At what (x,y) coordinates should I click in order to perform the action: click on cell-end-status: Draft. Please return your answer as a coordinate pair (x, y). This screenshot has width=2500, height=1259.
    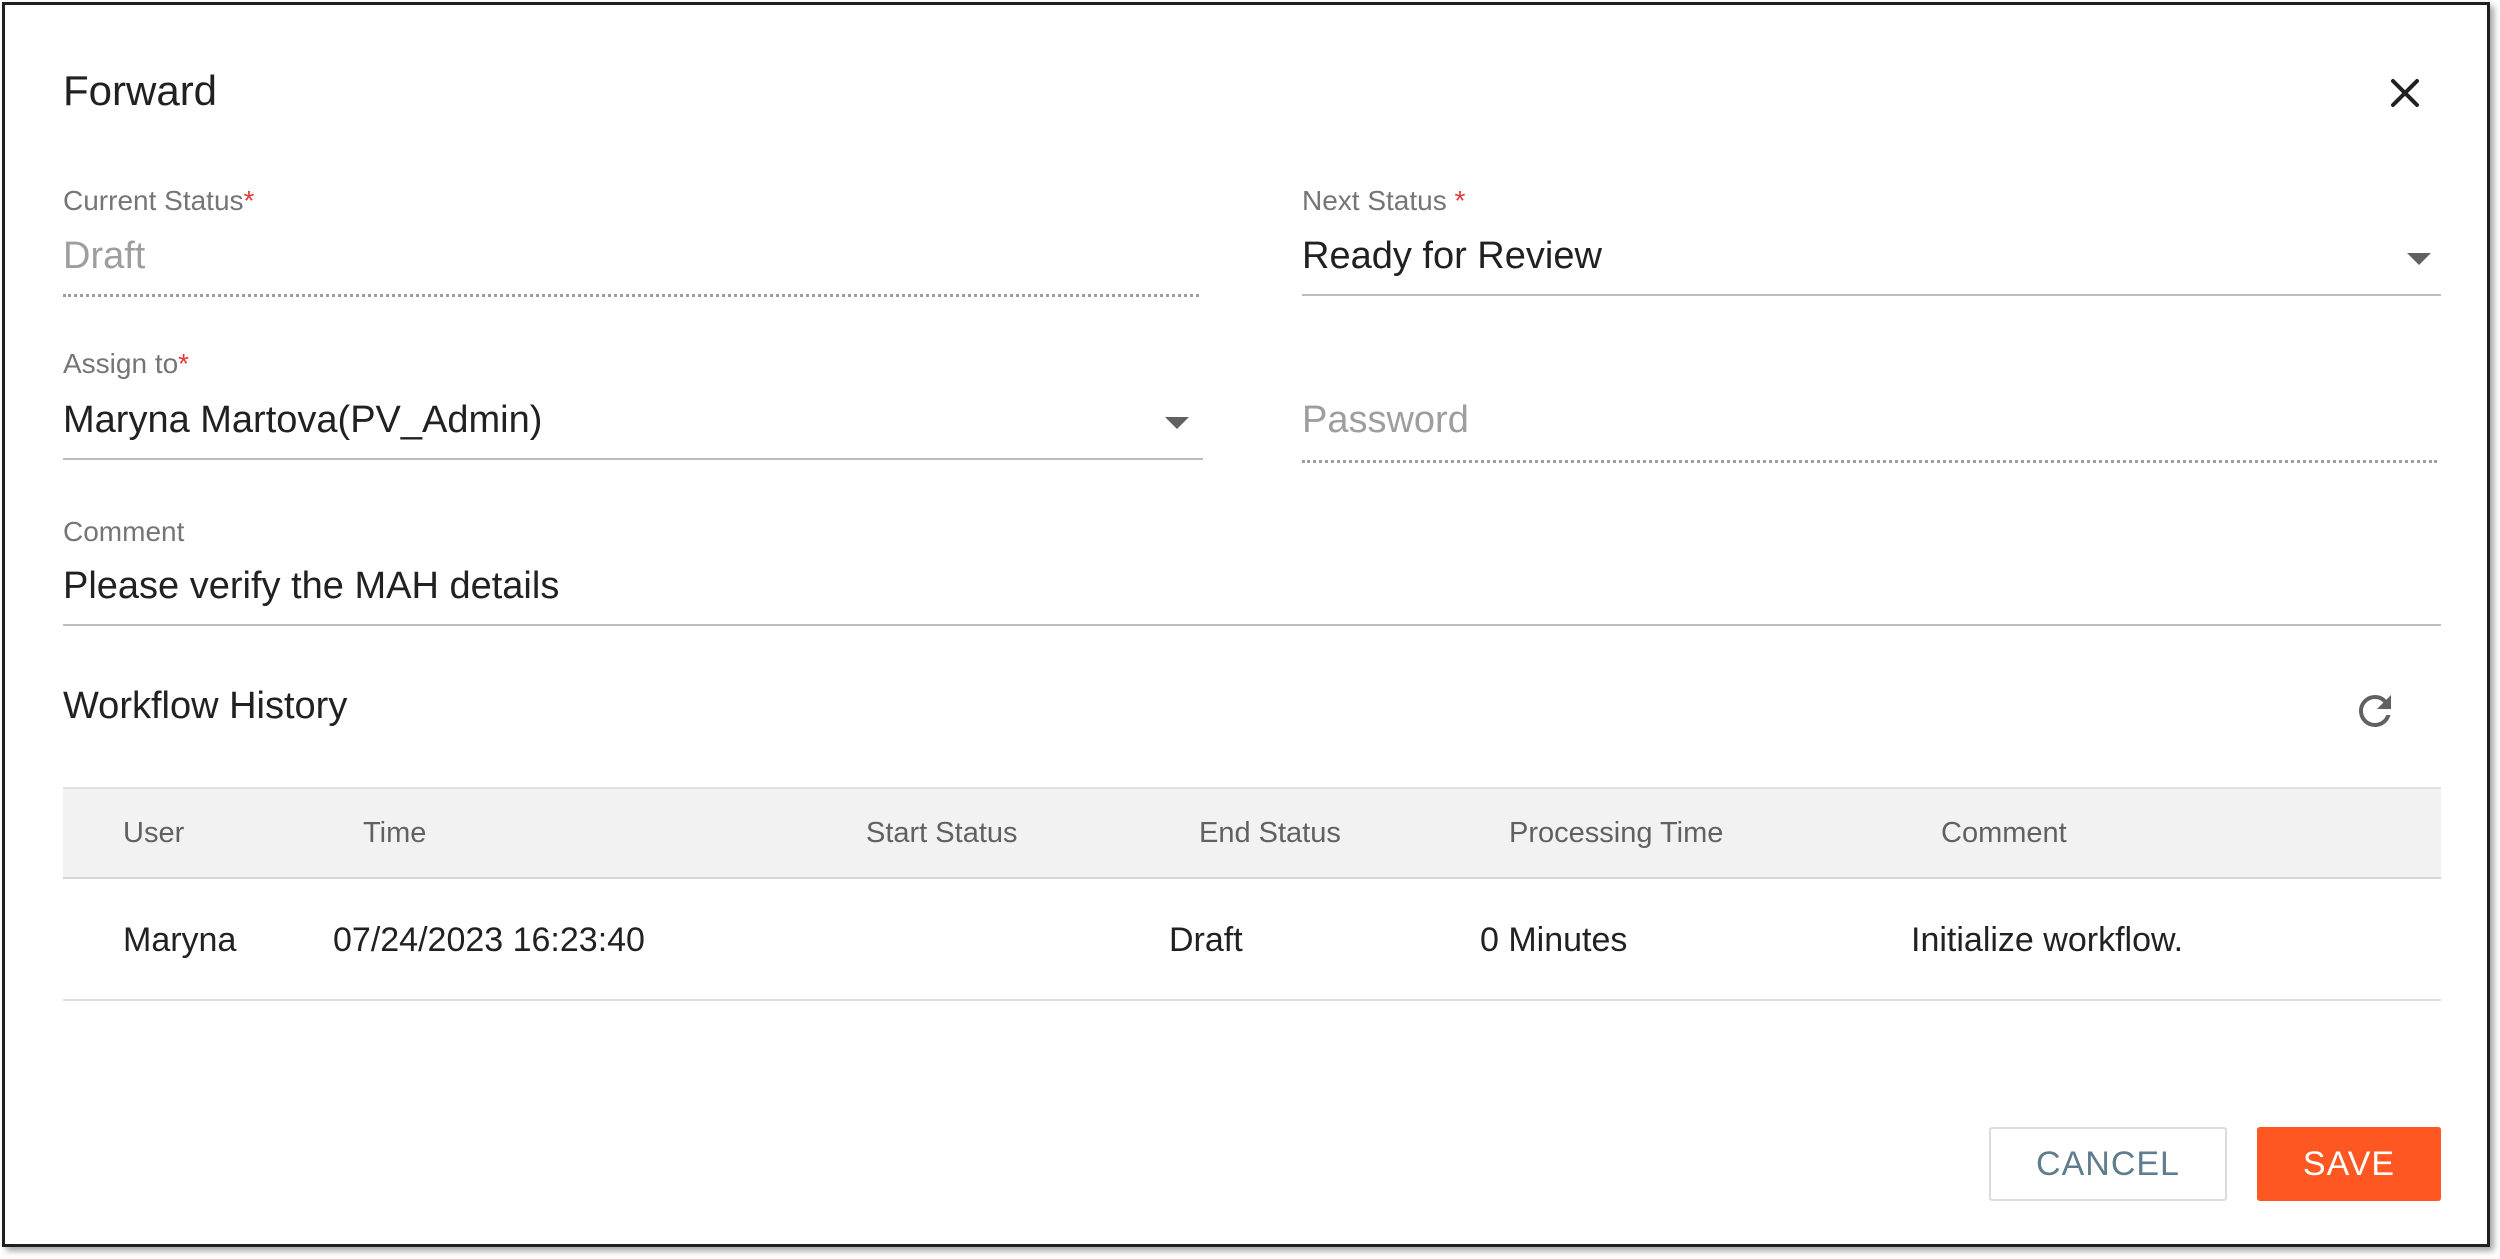
    Looking at the image, I should click on (1206, 940).